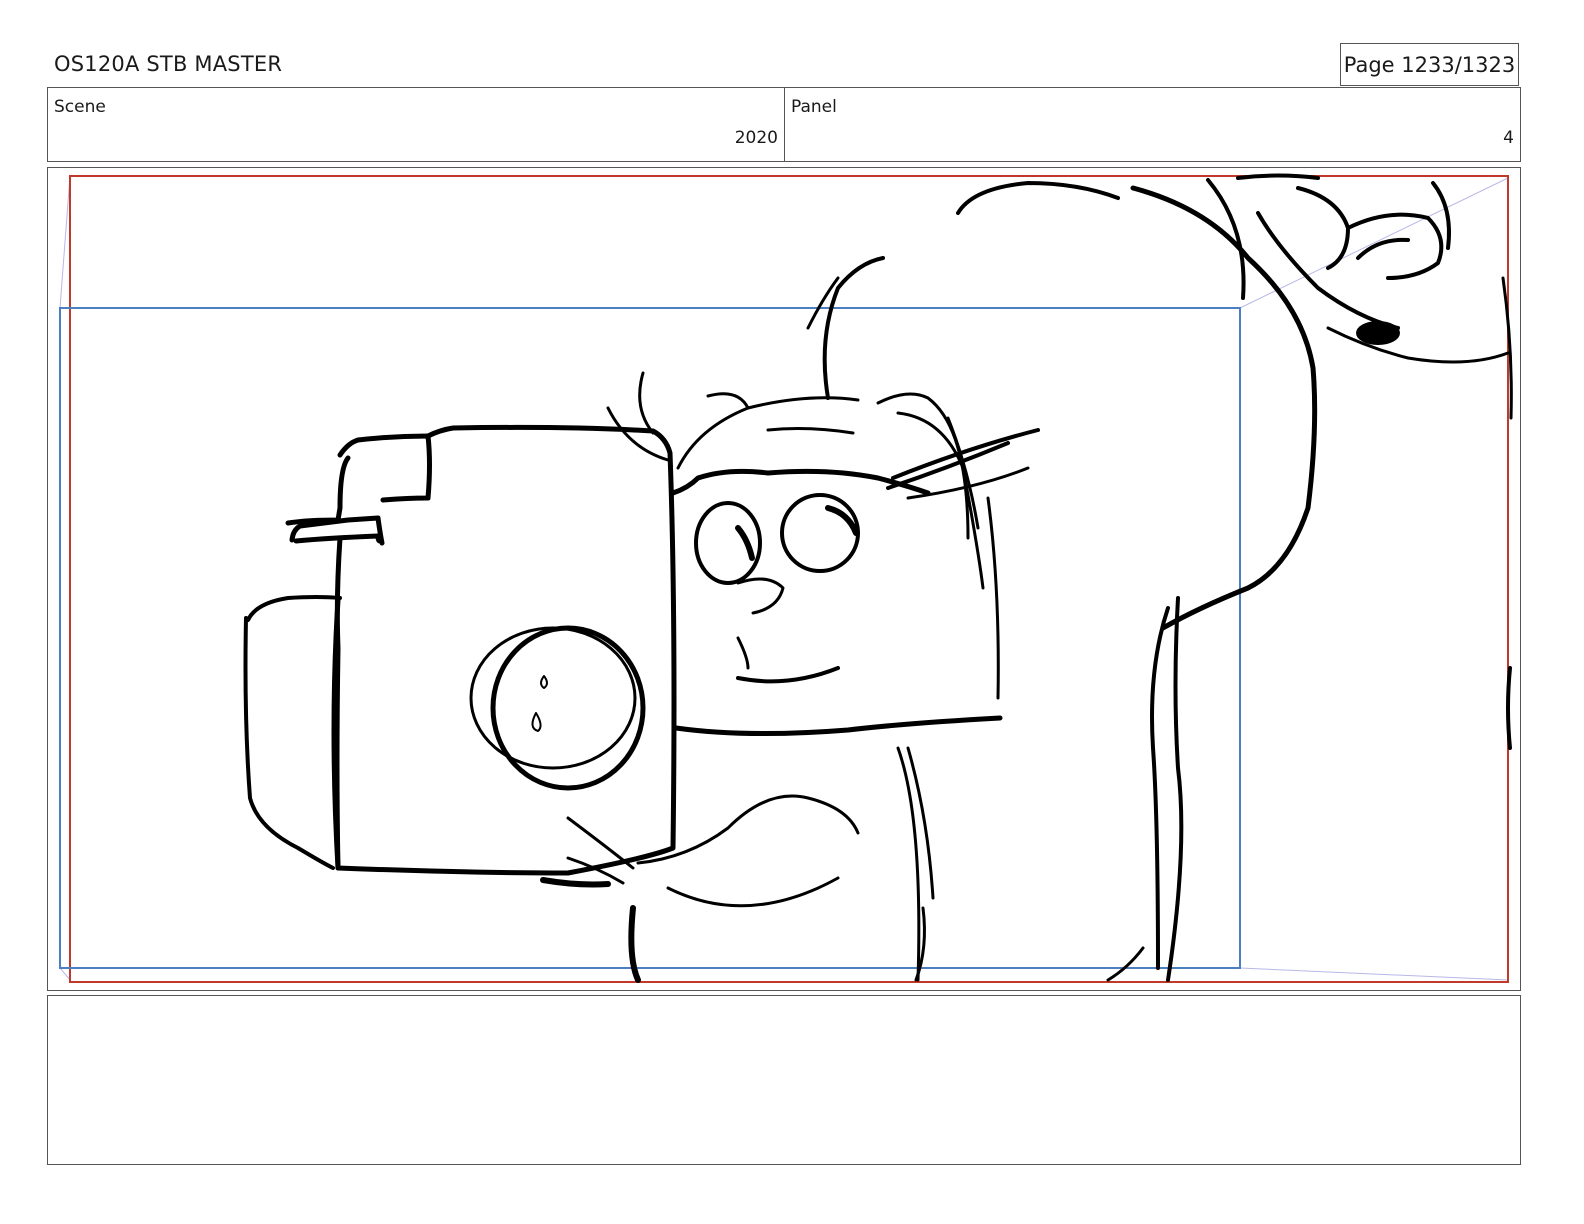 This screenshot has height=1224, width=1584. I want to click on scene-number: 2020, so click(756, 138).